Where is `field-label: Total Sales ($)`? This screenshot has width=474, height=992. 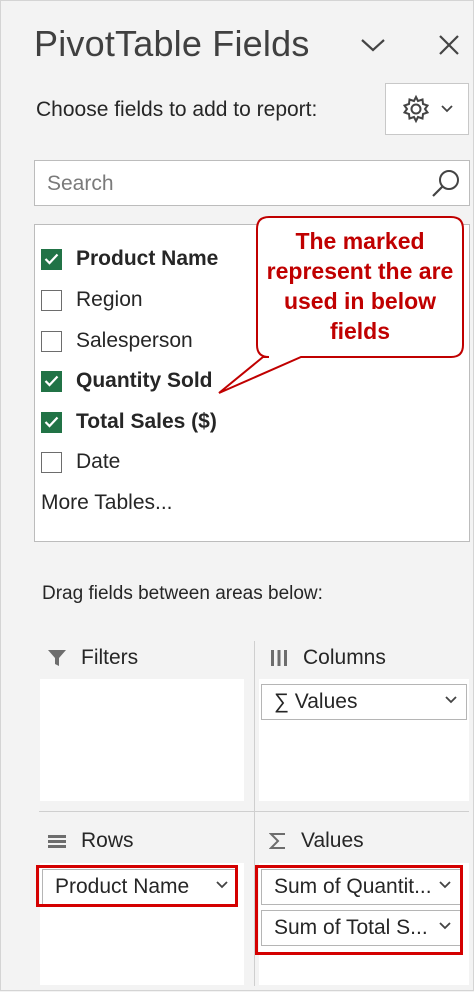 field-label: Total Sales ($) is located at coordinates (146, 421).